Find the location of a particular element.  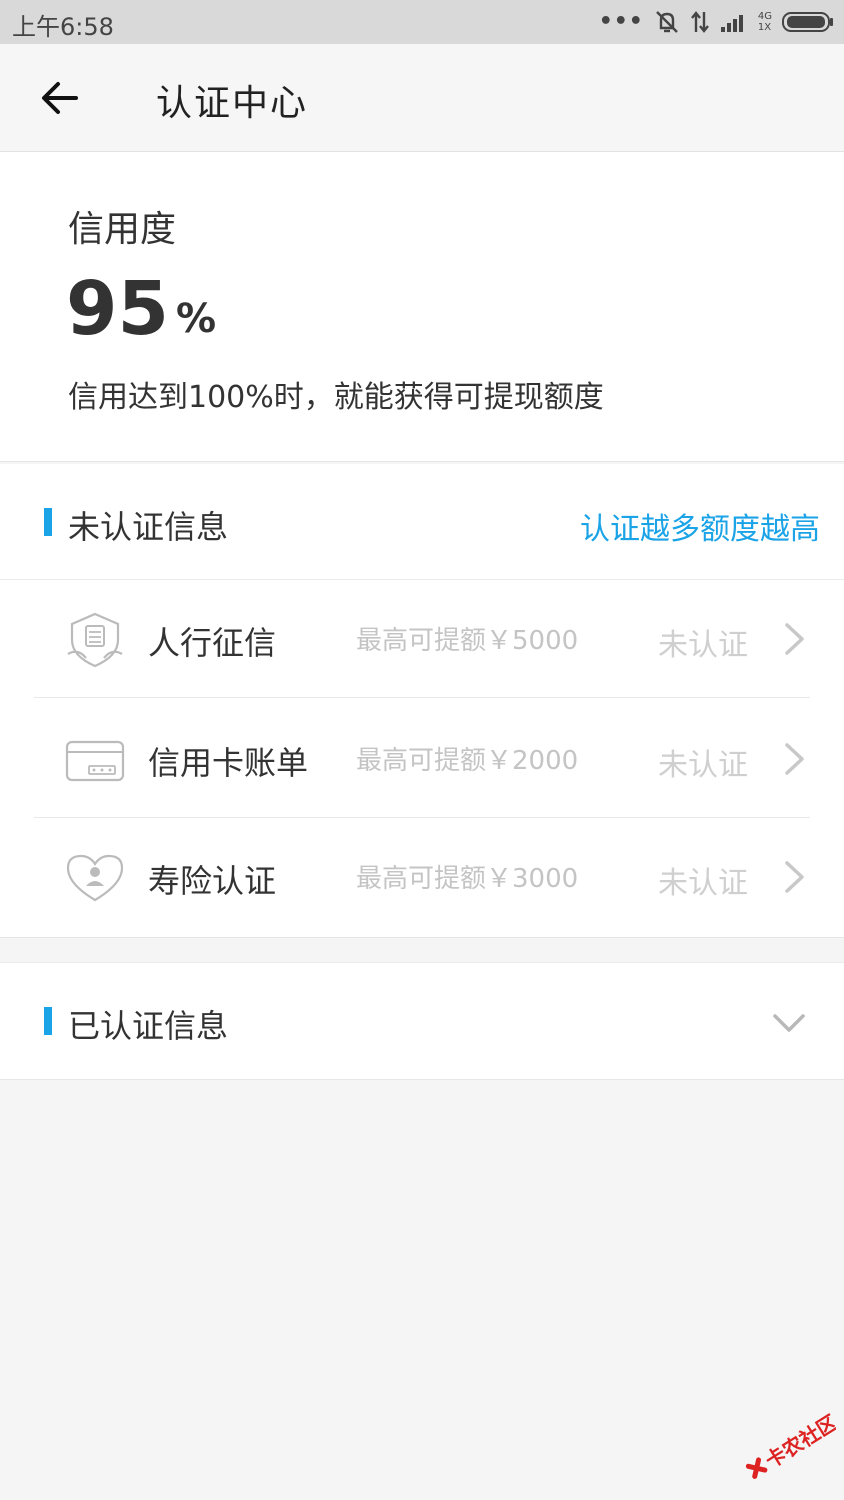

signal-icon is located at coordinates (731, 23).